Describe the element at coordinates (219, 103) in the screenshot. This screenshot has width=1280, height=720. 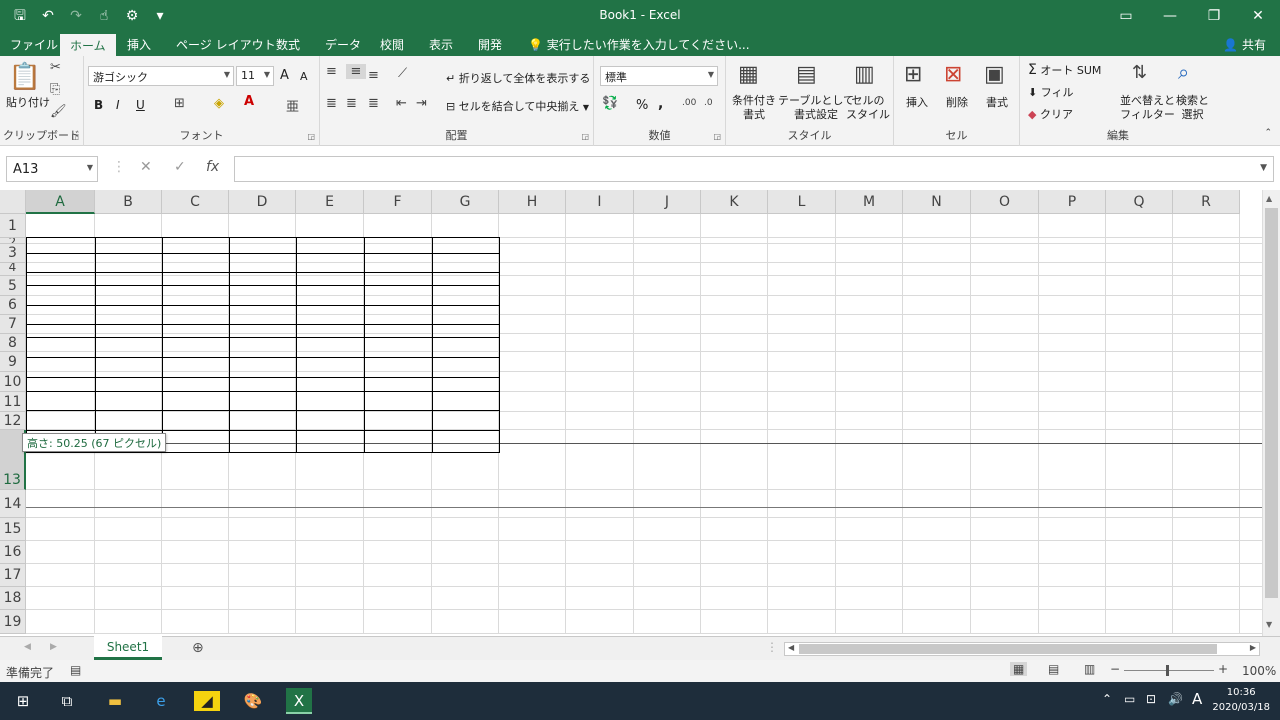
I see `fill-color-icon: ◈` at that location.